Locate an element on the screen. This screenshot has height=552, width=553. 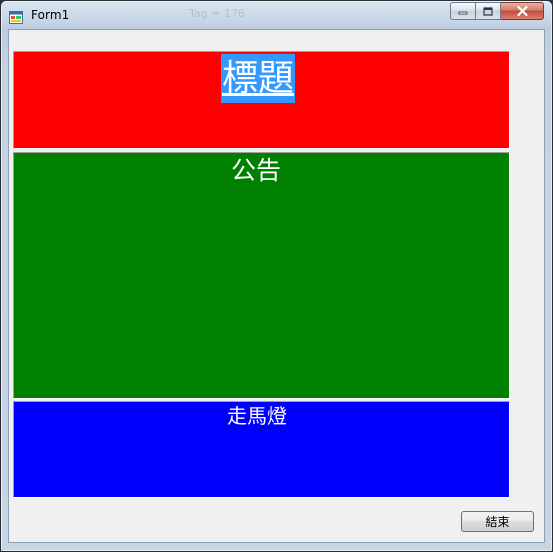
close-icon is located at coordinates (522, 11).